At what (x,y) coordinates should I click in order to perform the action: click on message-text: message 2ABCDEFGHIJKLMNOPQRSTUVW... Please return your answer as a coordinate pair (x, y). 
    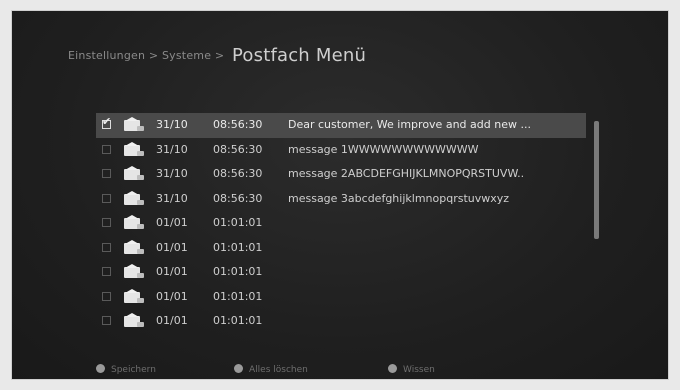
    Looking at the image, I should click on (406, 173).